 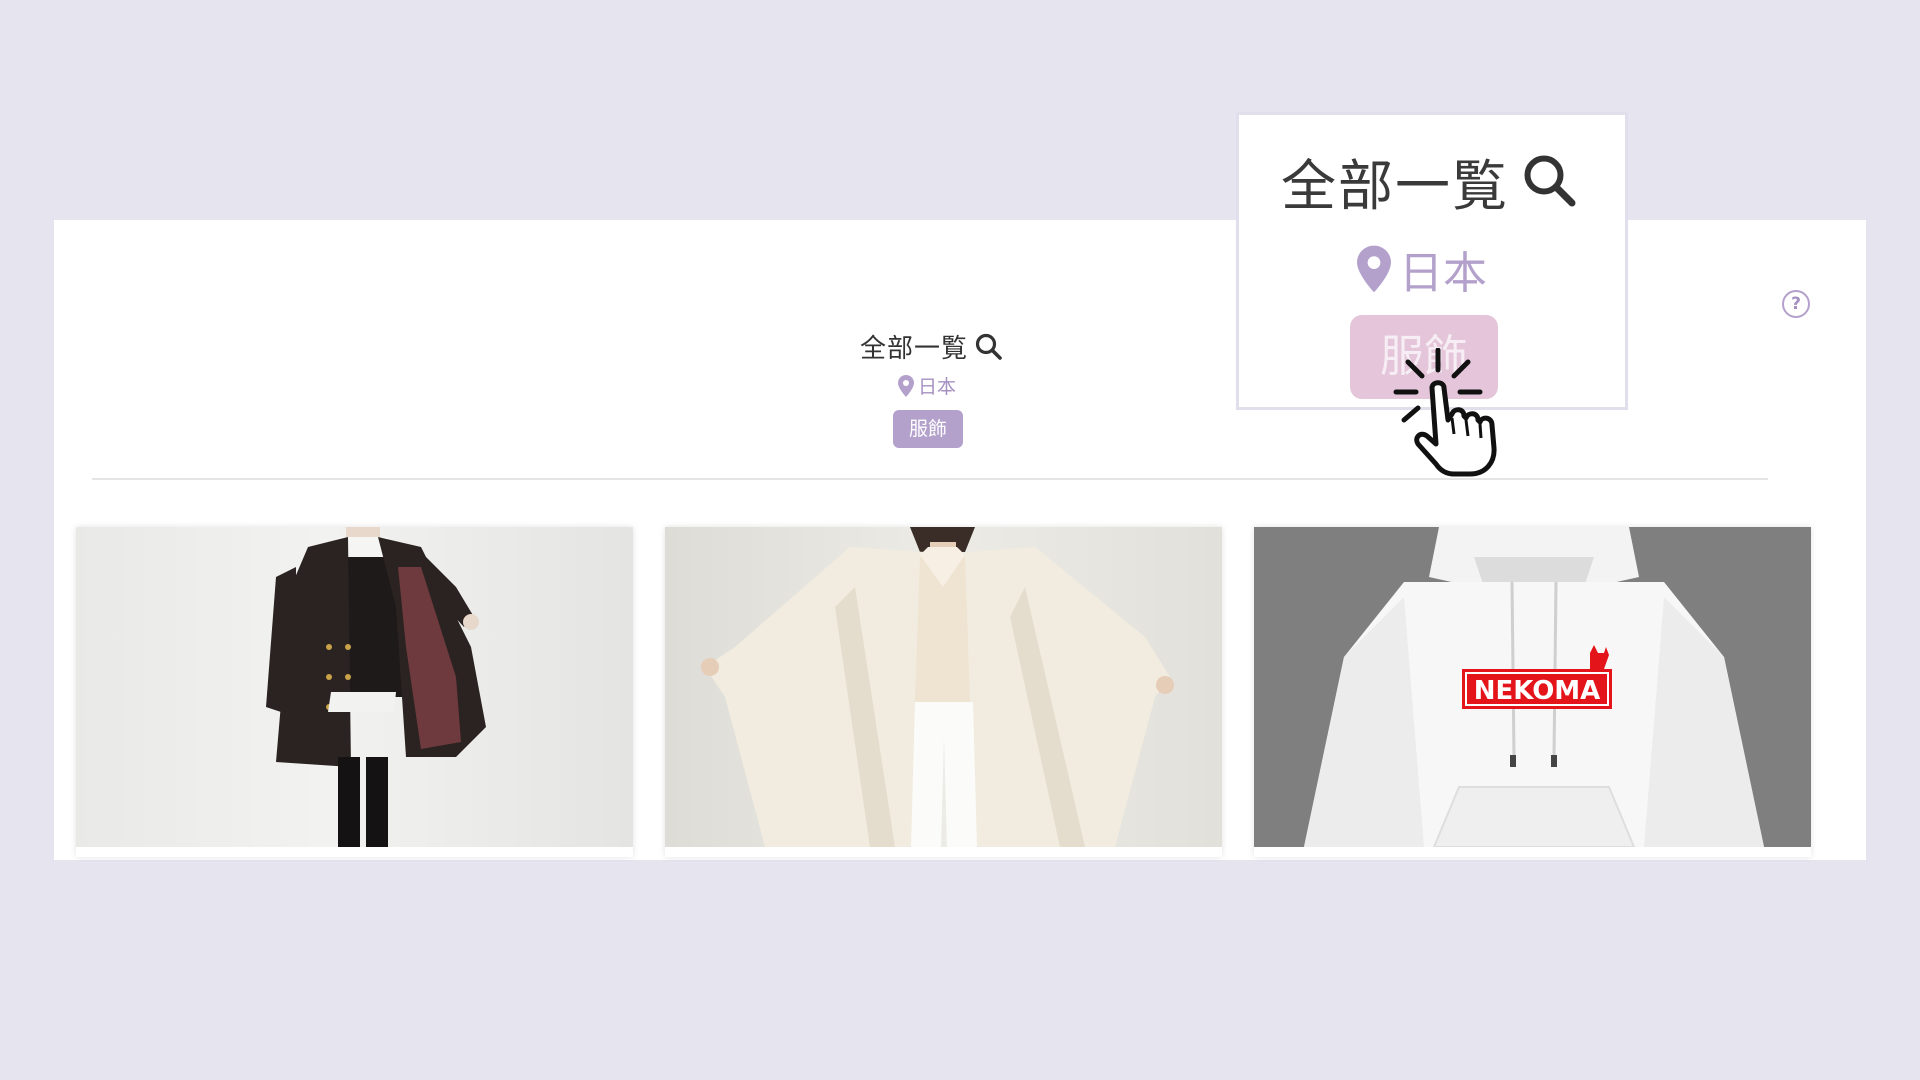 I want to click on location-row: 日本, so click(x=927, y=385).